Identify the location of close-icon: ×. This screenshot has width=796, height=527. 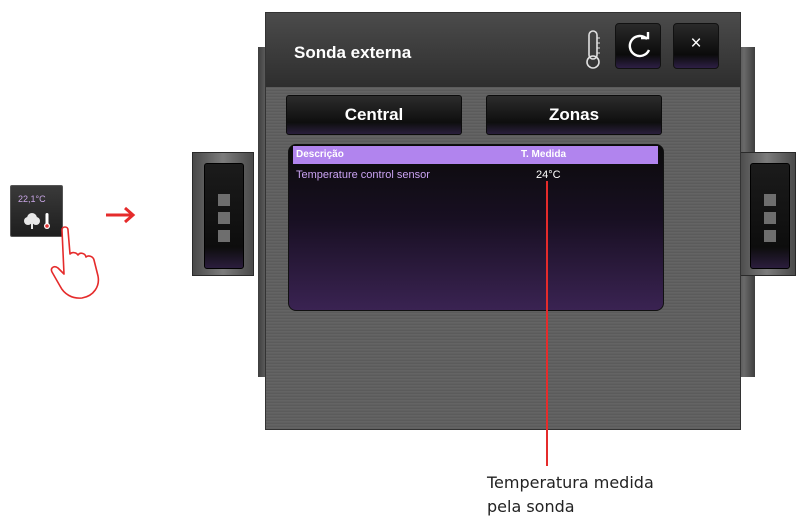
(696, 43).